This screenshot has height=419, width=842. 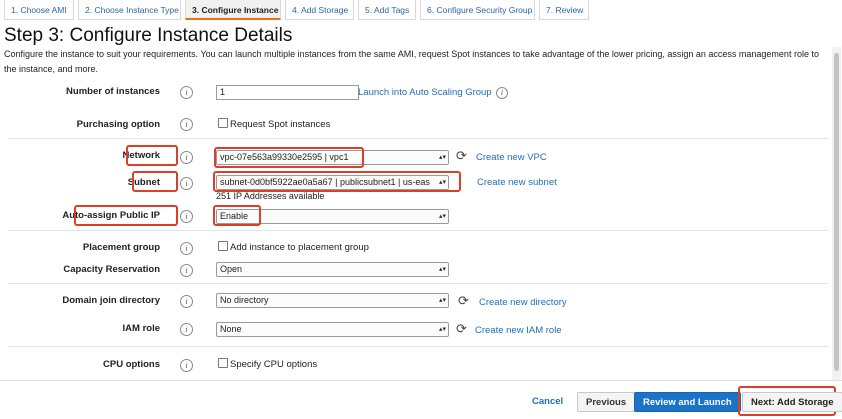 I want to click on scrollbar-thumb, so click(x=836, y=212).